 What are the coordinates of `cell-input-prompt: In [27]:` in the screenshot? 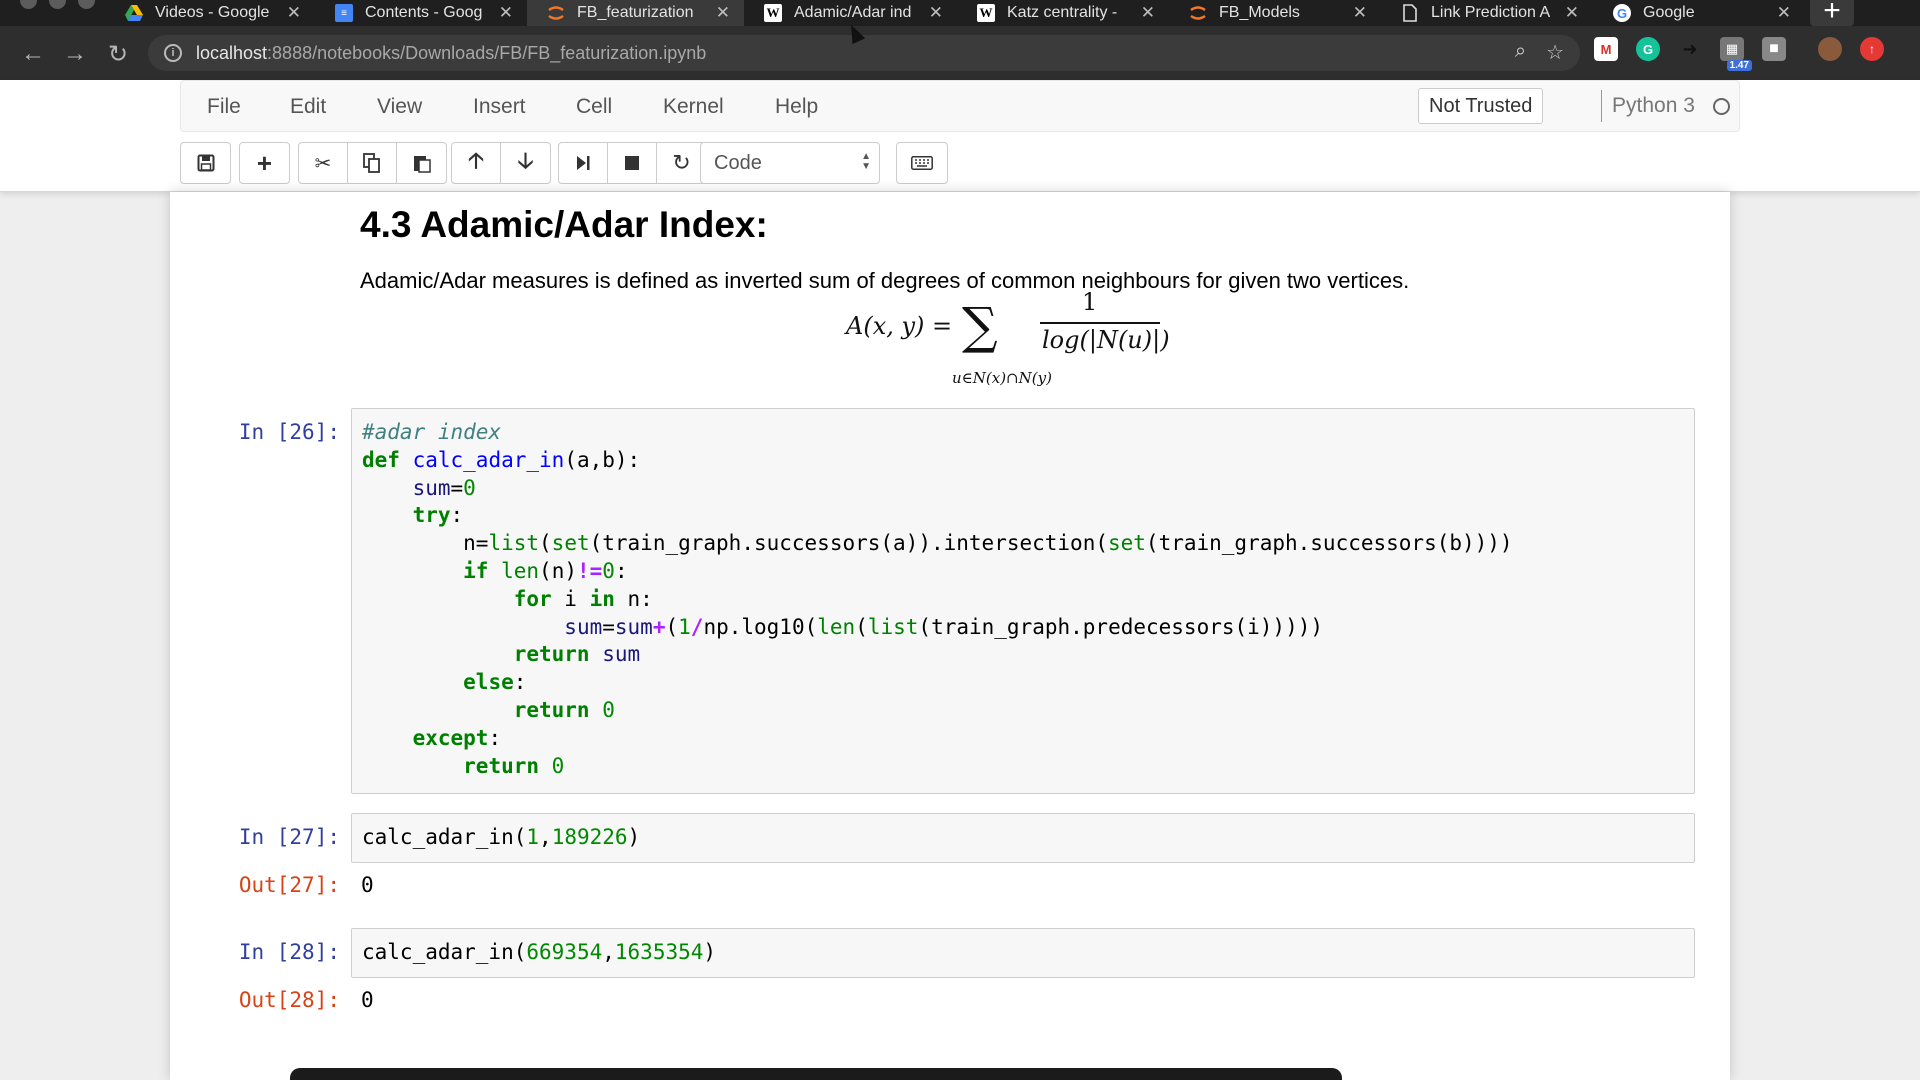 It's located at (289, 837).